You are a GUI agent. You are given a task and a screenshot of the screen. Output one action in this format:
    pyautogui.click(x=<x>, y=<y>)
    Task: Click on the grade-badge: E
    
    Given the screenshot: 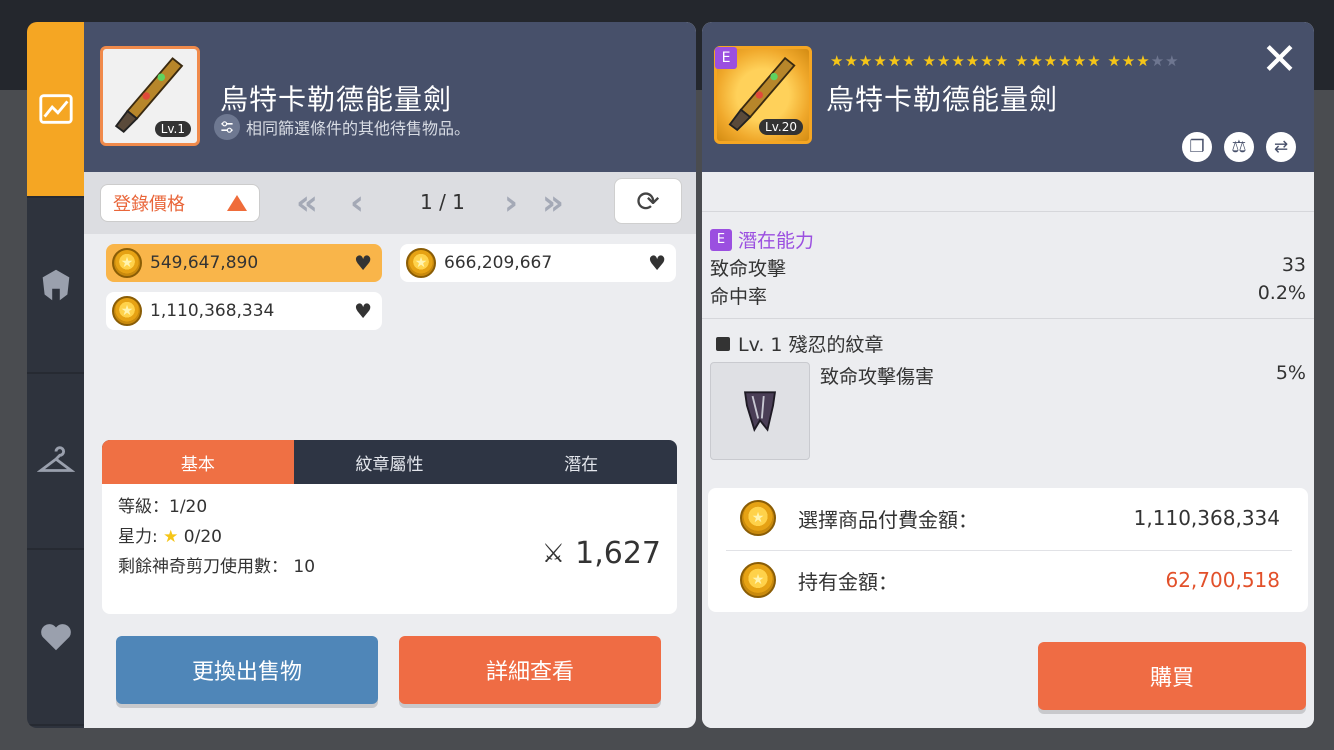 What is the action you would take?
    pyautogui.click(x=726, y=58)
    